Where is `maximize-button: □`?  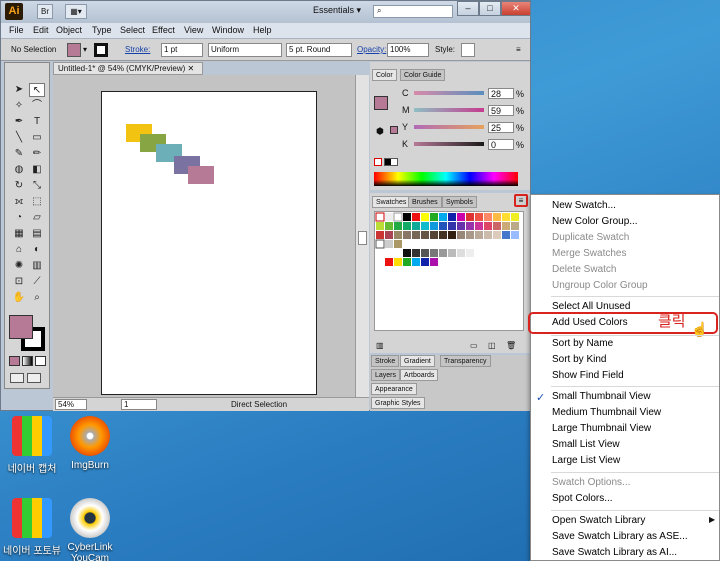
maximize-button: □ is located at coordinates (490, 8).